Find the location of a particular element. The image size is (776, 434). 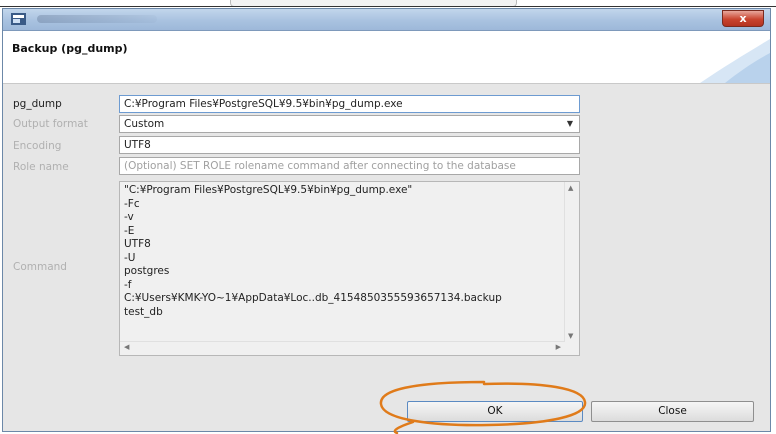

close-button: Close is located at coordinates (672, 411).